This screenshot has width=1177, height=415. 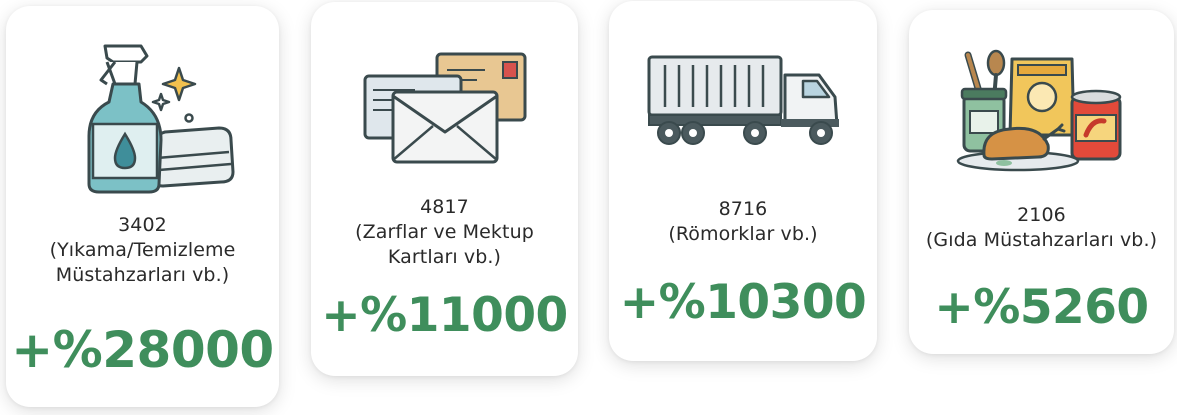 I want to click on description-line: (Yıkama/Temizleme, so click(x=142, y=250).